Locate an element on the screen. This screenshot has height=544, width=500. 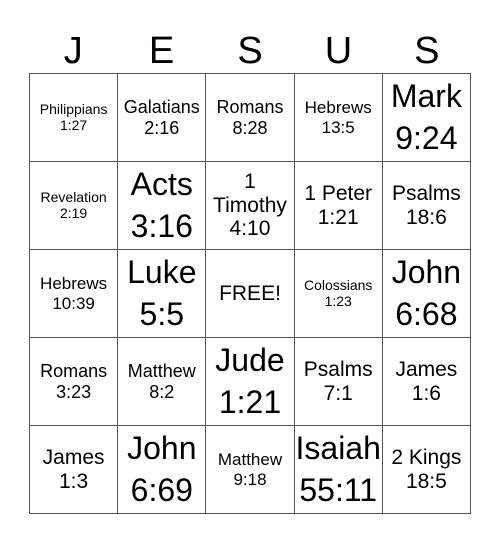
bingo-cell-label: 2 Kings 18:5 is located at coordinates (426, 469).